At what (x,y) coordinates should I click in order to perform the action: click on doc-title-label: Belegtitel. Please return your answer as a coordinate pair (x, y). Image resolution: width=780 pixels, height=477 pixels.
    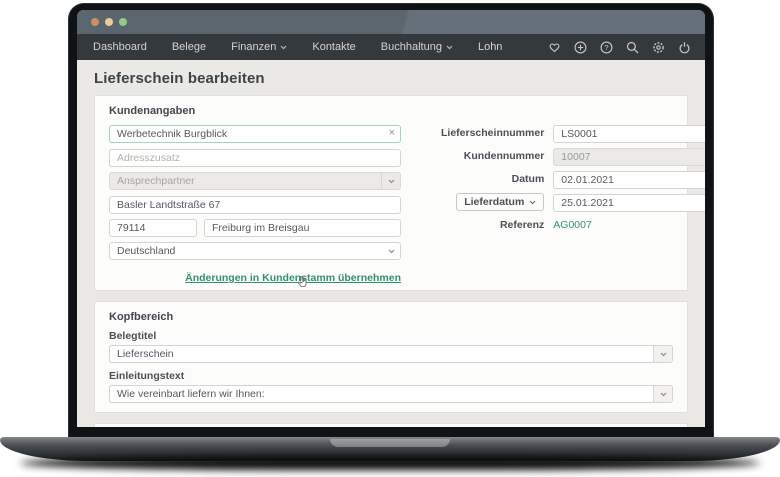
    Looking at the image, I should click on (133, 336).